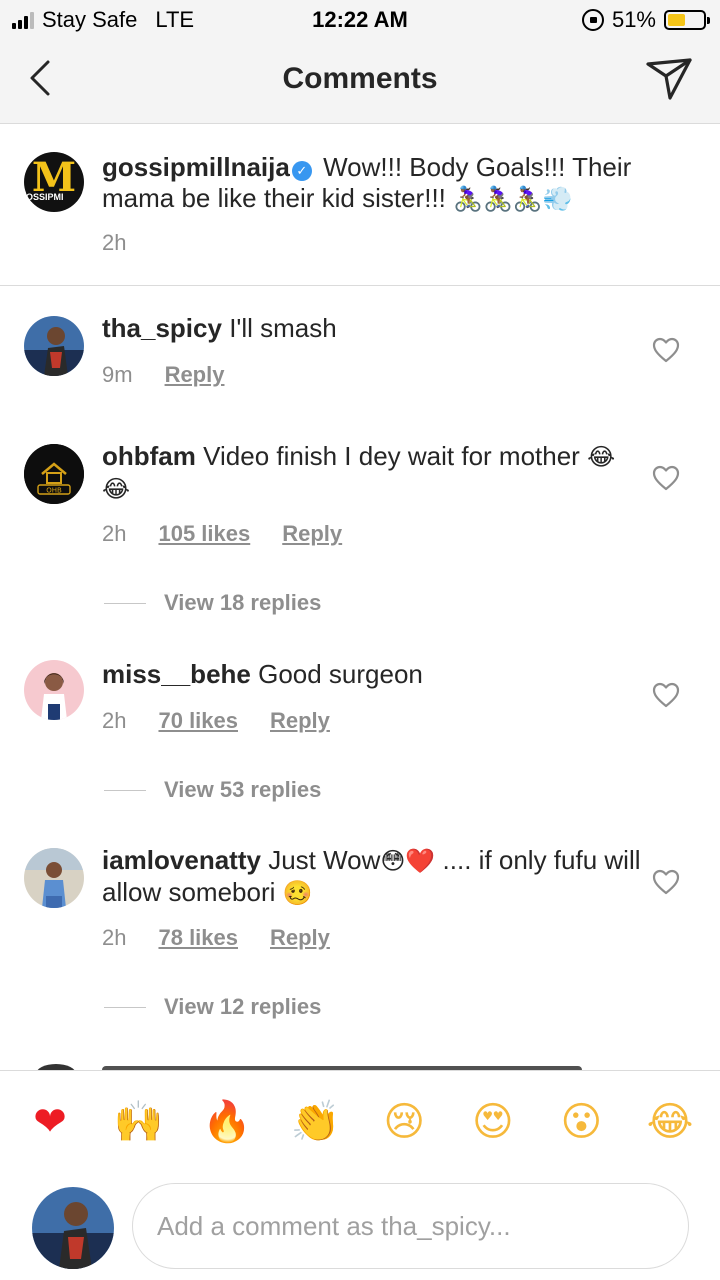 The image size is (720, 1280). I want to click on likes-count: 105 likes, so click(204, 534).